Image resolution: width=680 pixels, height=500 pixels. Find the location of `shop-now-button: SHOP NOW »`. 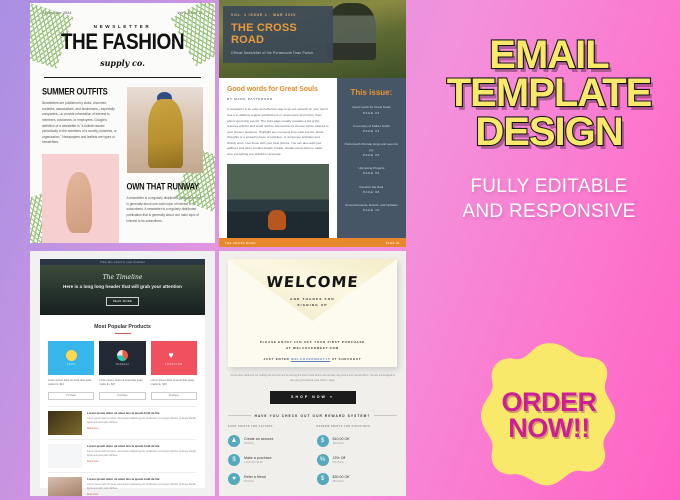

shop-now-button: SHOP NOW » is located at coordinates (312, 397).